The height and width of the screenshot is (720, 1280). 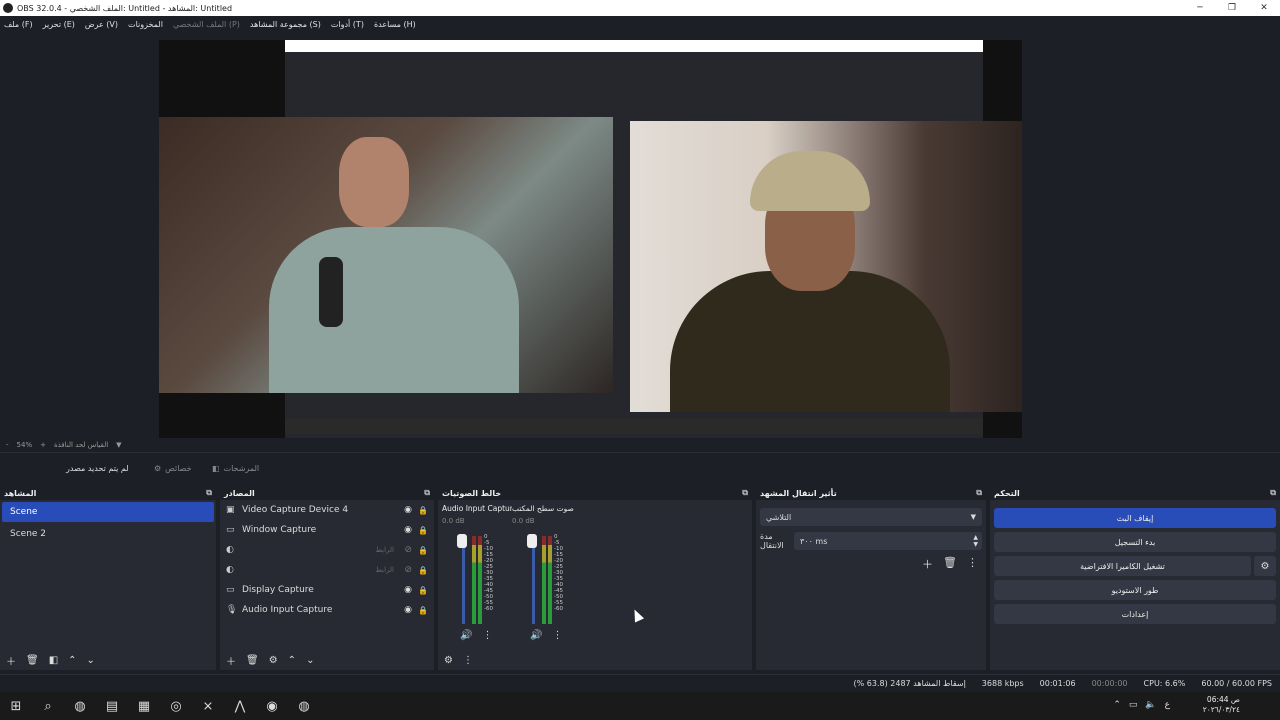 I want to click on studio-mode-button: طور الاستوديو, so click(x=1135, y=590).